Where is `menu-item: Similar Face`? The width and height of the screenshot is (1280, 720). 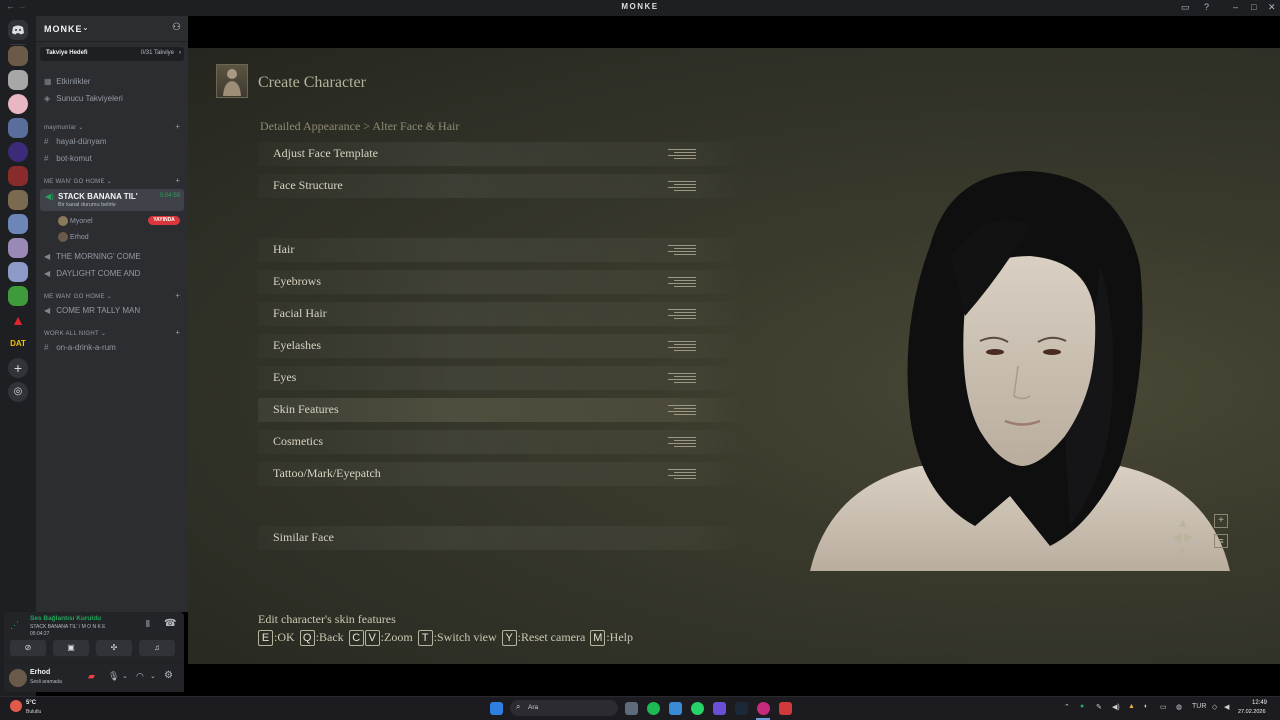
menu-item: Similar Face is located at coordinates (501, 538).